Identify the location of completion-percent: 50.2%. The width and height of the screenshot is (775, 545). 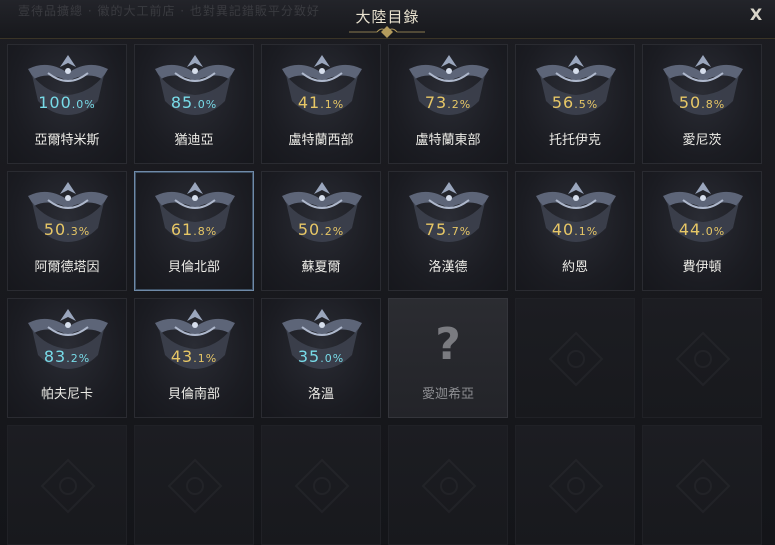
(321, 229).